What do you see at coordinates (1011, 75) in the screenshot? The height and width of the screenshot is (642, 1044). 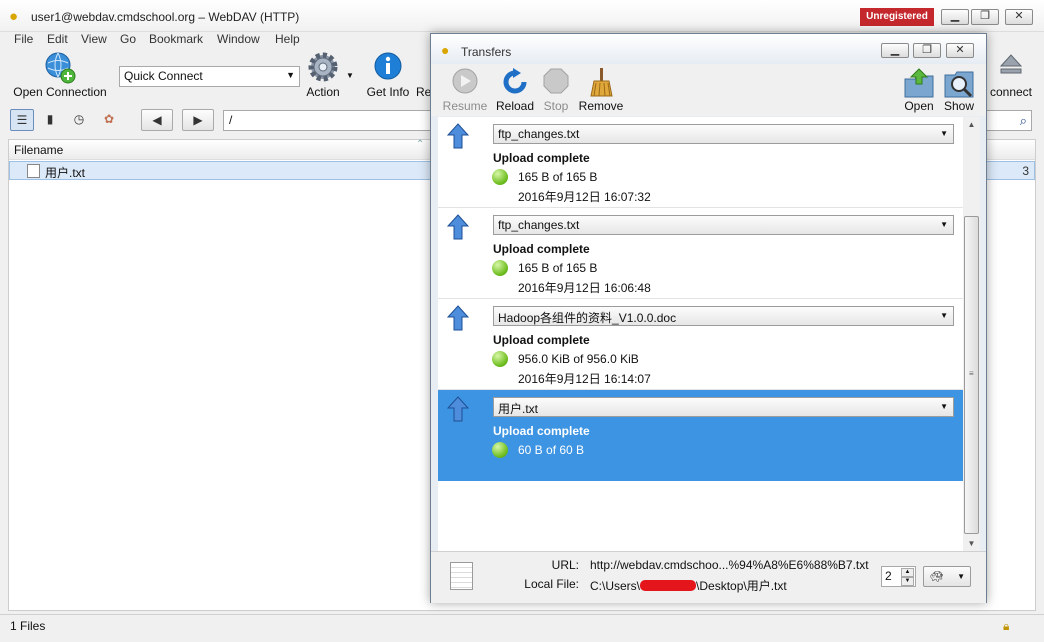 I see `disconnect-button: connect` at bounding box center [1011, 75].